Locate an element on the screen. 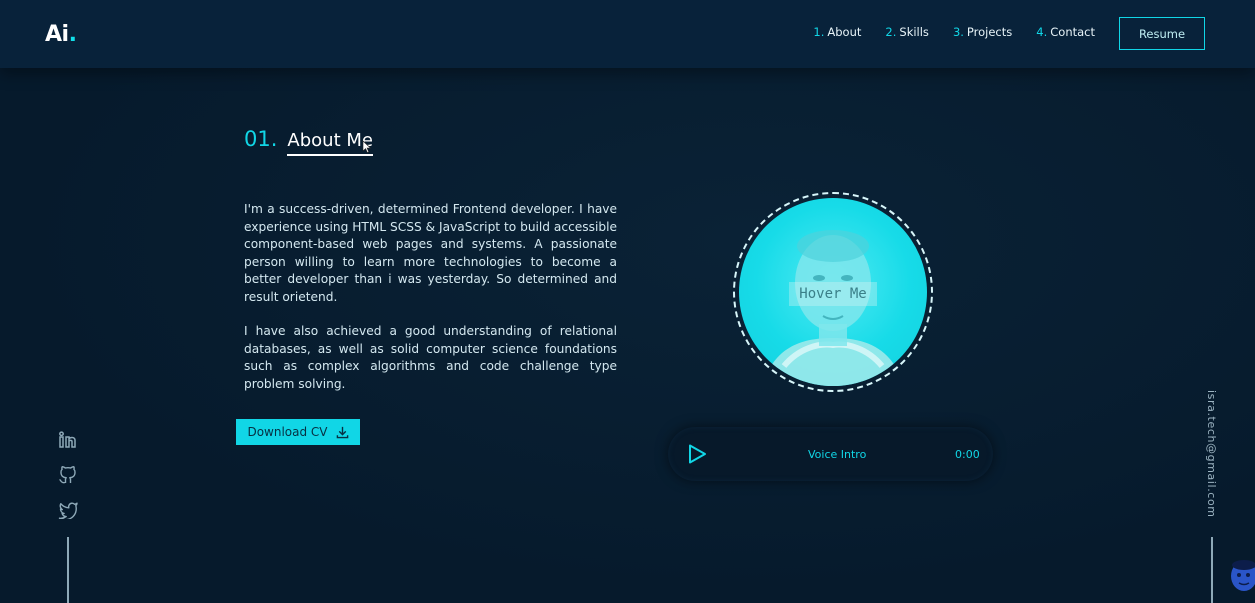  email-link: isra.tech@gmail.com is located at coordinates (1211, 454).